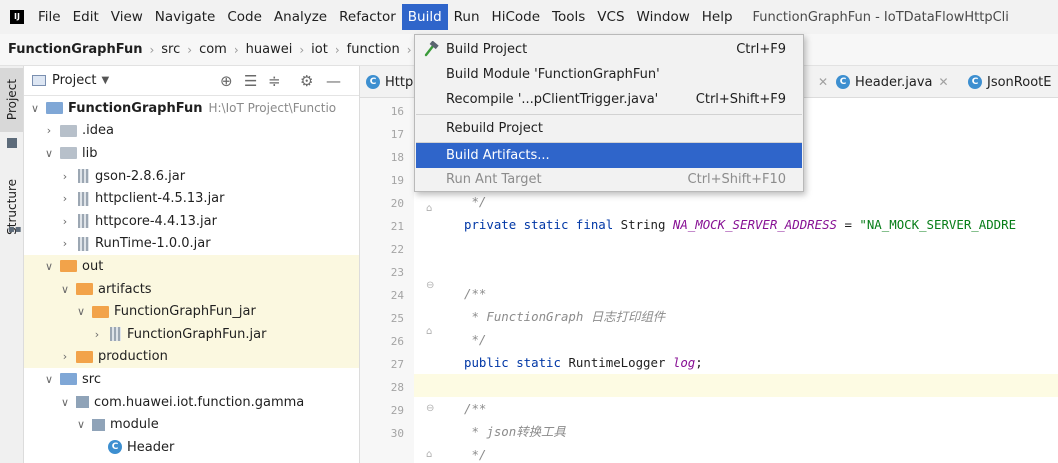 The width and height of the screenshot is (1058, 463). I want to click on tree-item-label: httpcore-4.4.13.jar, so click(156, 221).